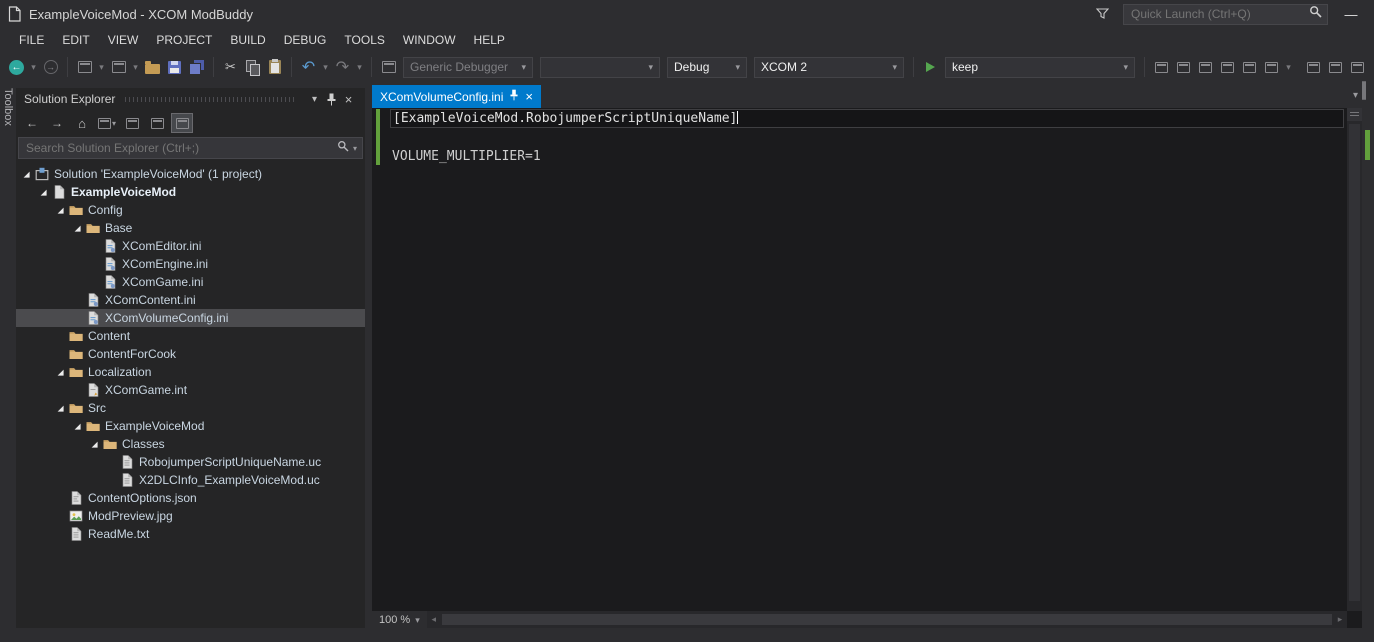 This screenshot has height=642, width=1374. I want to click on solution-explorer-button, so click(1161, 67).